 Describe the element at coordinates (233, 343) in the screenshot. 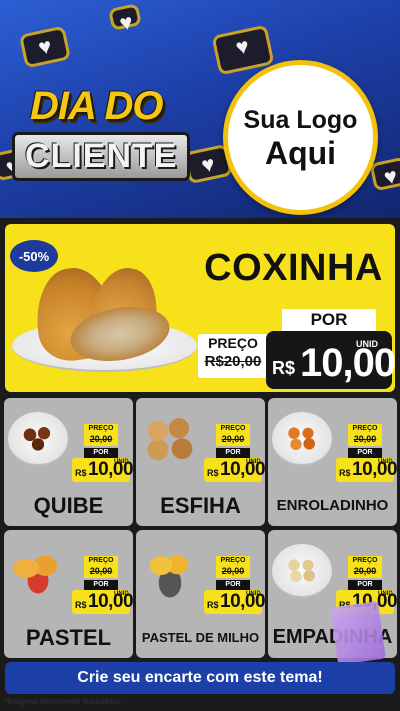

I see `featured-price-label: PREÇO` at that location.